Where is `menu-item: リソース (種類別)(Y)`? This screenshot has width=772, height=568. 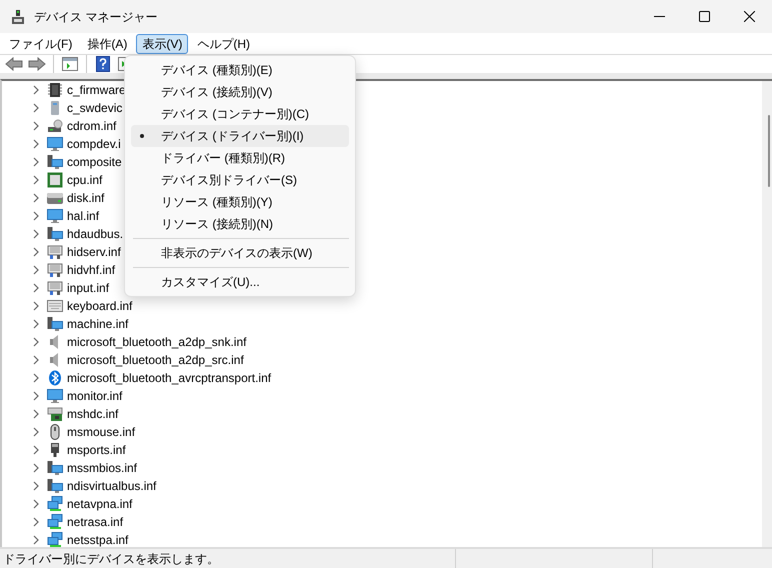 menu-item: リソース (種類別)(Y) is located at coordinates (240, 202).